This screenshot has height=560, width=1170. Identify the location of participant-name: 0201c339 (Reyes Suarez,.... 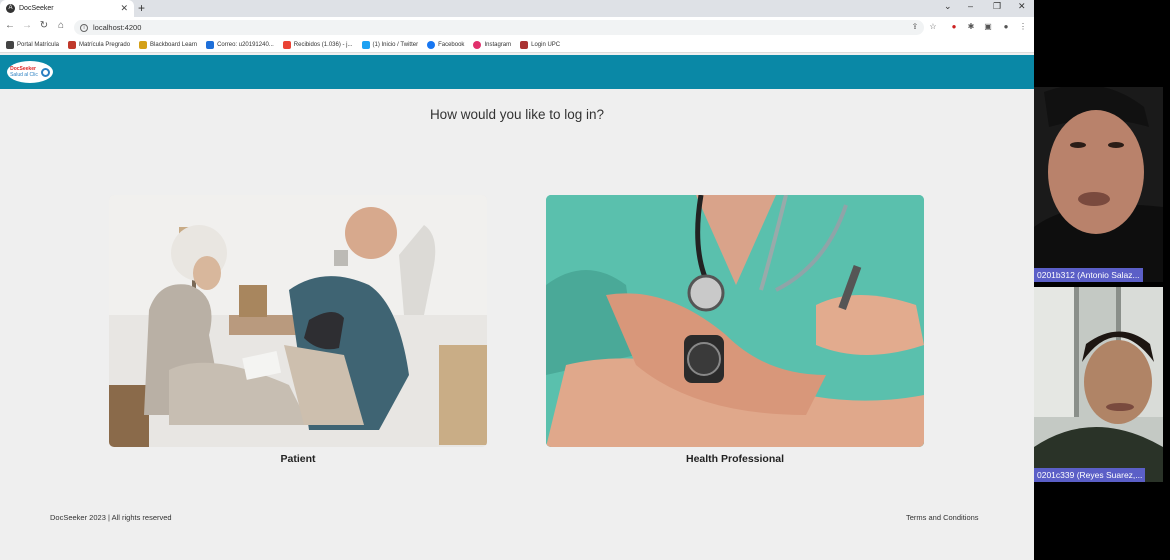
(1090, 475).